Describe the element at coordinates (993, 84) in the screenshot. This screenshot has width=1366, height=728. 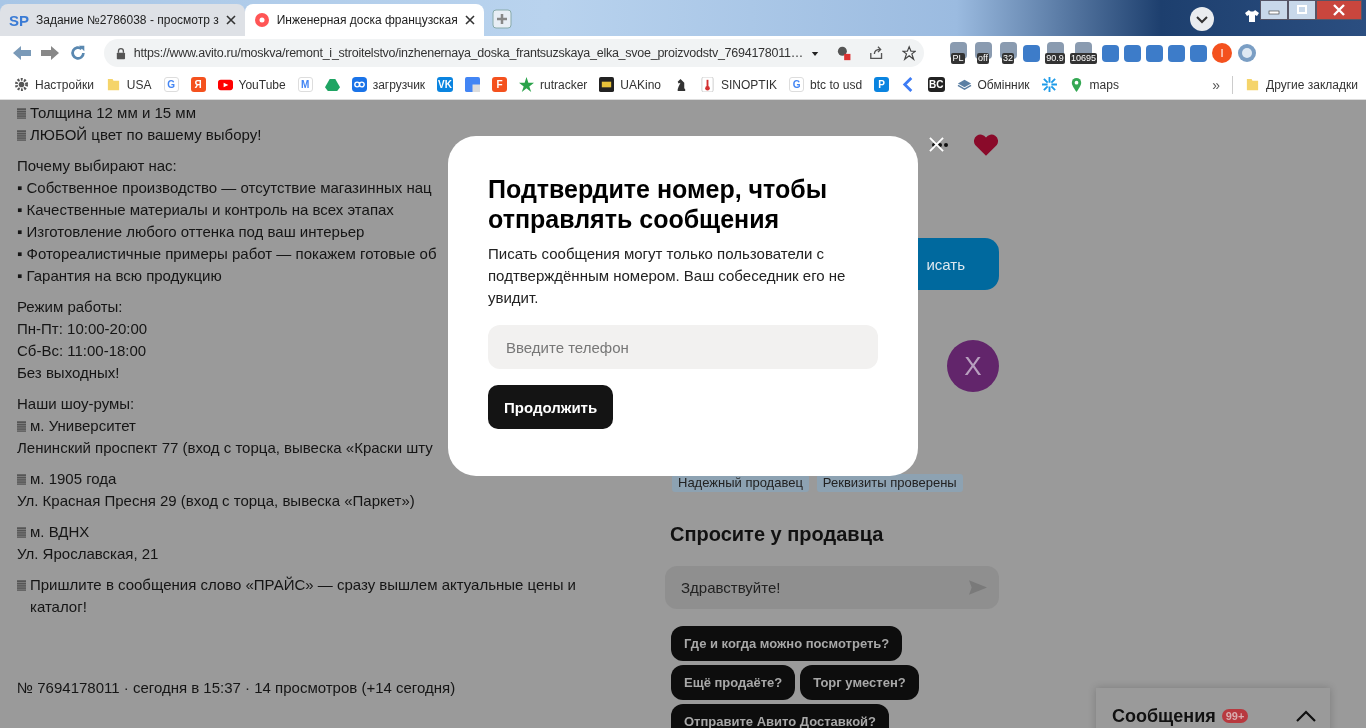
I see `bookmark: Обмінник` at that location.